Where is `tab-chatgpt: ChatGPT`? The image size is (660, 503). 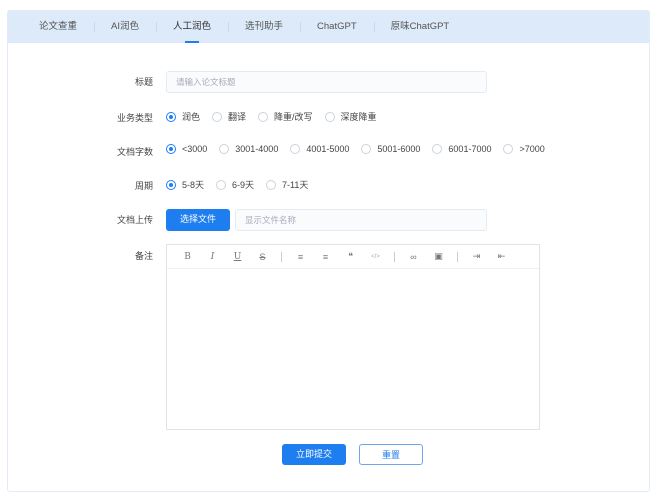 tab-chatgpt: ChatGPT is located at coordinates (337, 27).